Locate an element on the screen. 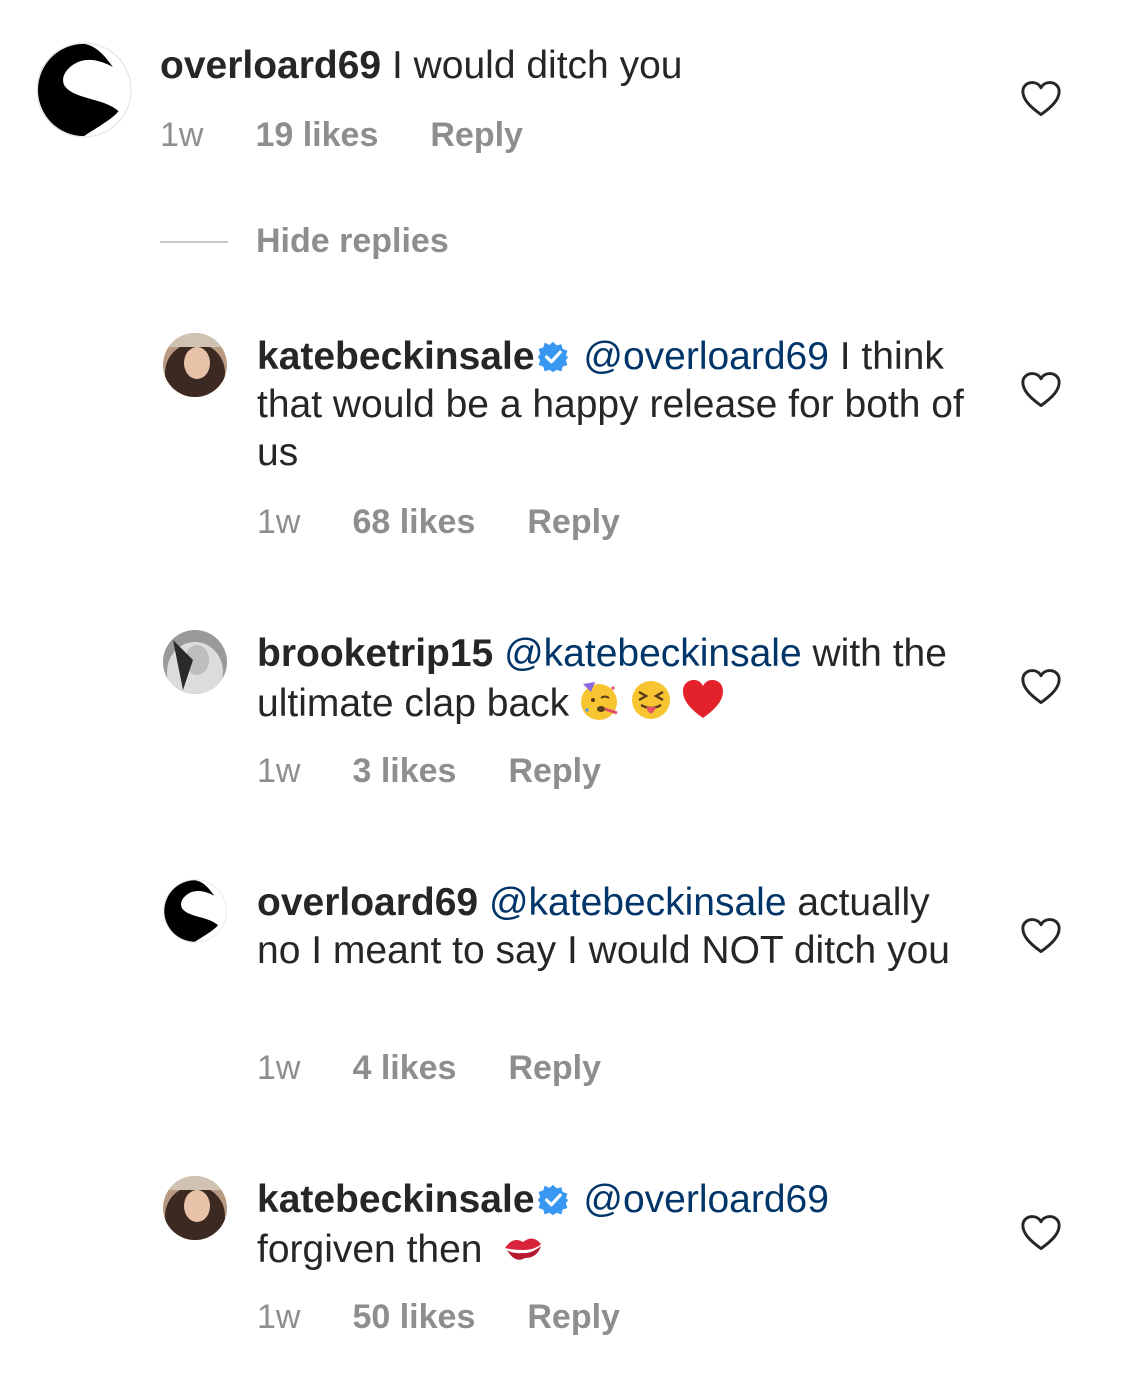 Image resolution: width=1125 pixels, height=1384 pixels. comment-meta: 1w 19 likes Reply is located at coordinates (341, 135).